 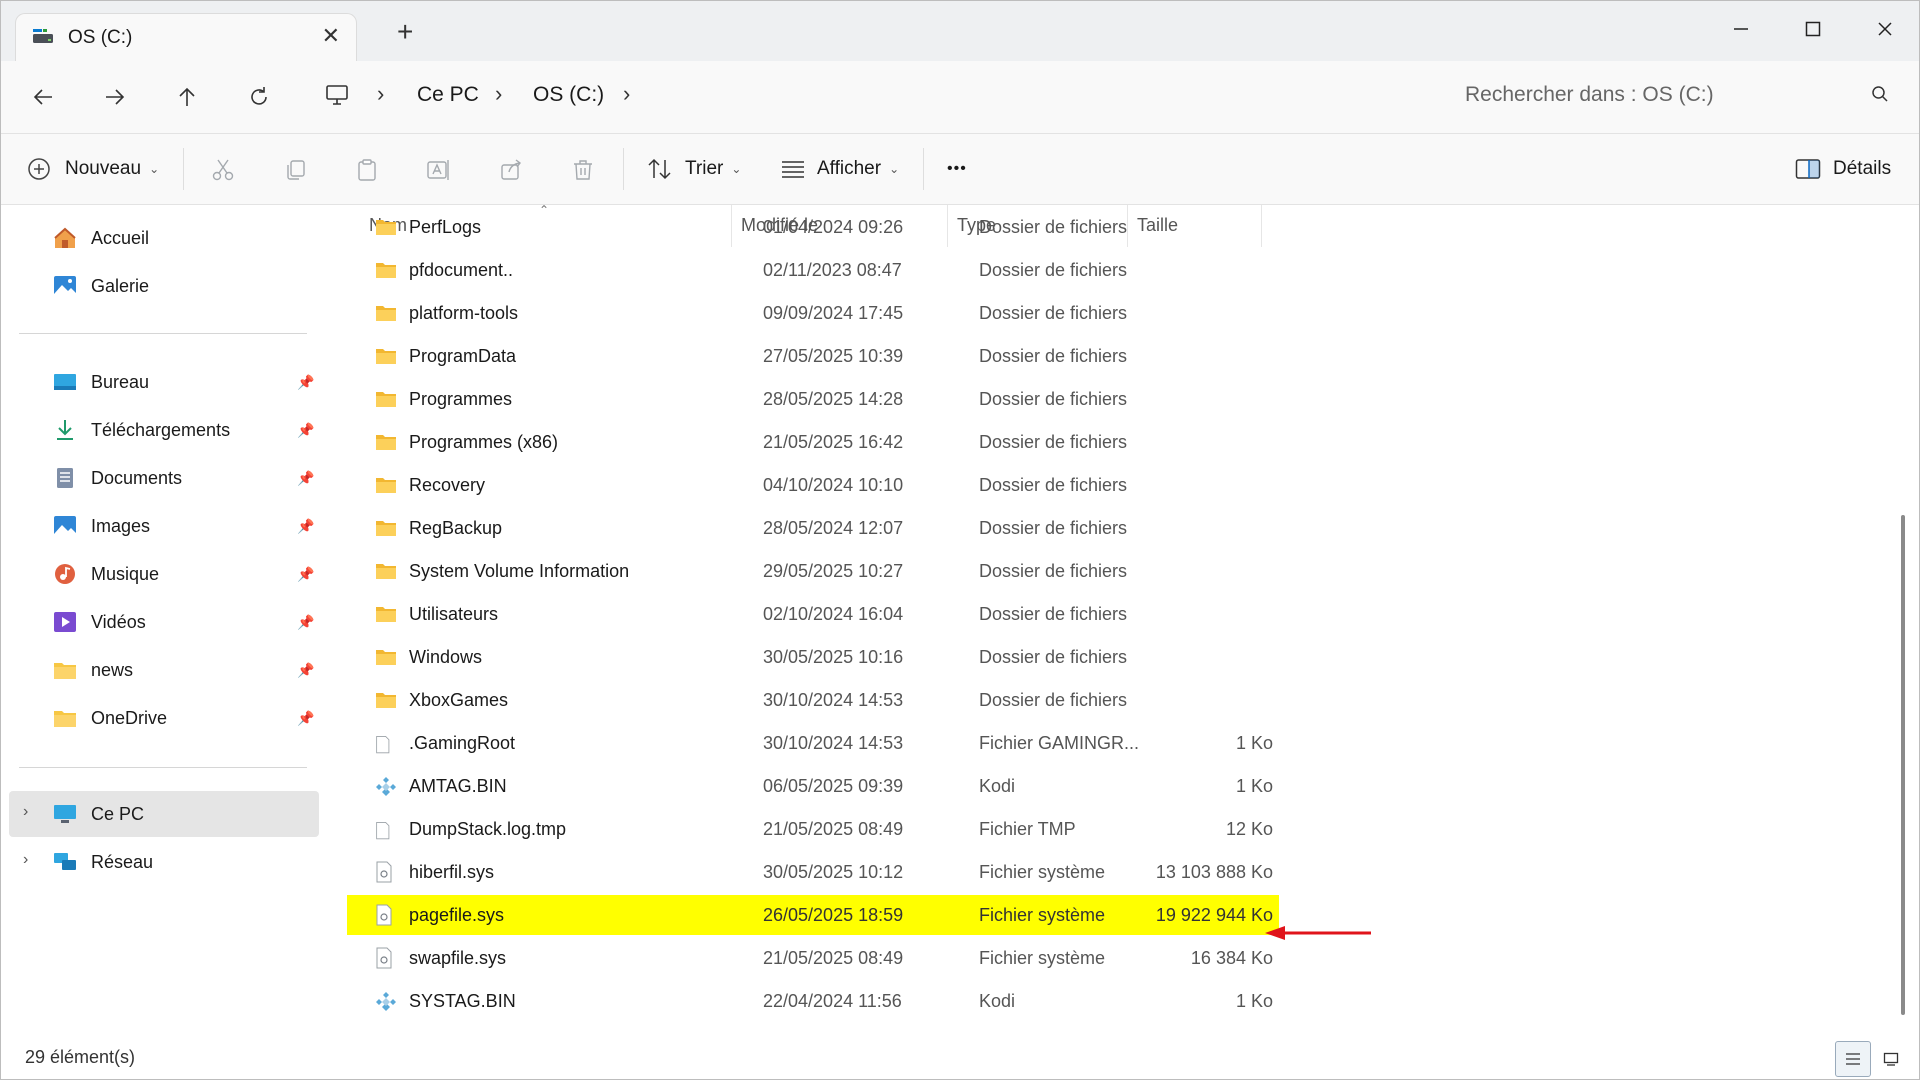 I want to click on tiles-view-button, so click(x=1891, y=1059).